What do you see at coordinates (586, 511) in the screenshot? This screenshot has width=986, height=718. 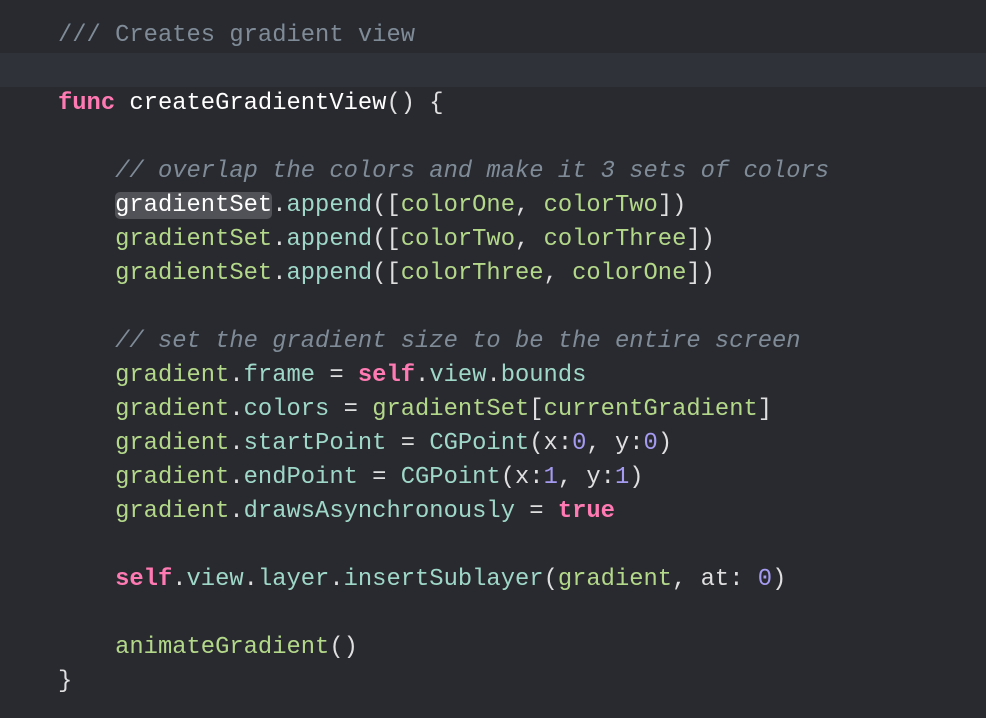 I see `code-token-keyword: true` at bounding box center [586, 511].